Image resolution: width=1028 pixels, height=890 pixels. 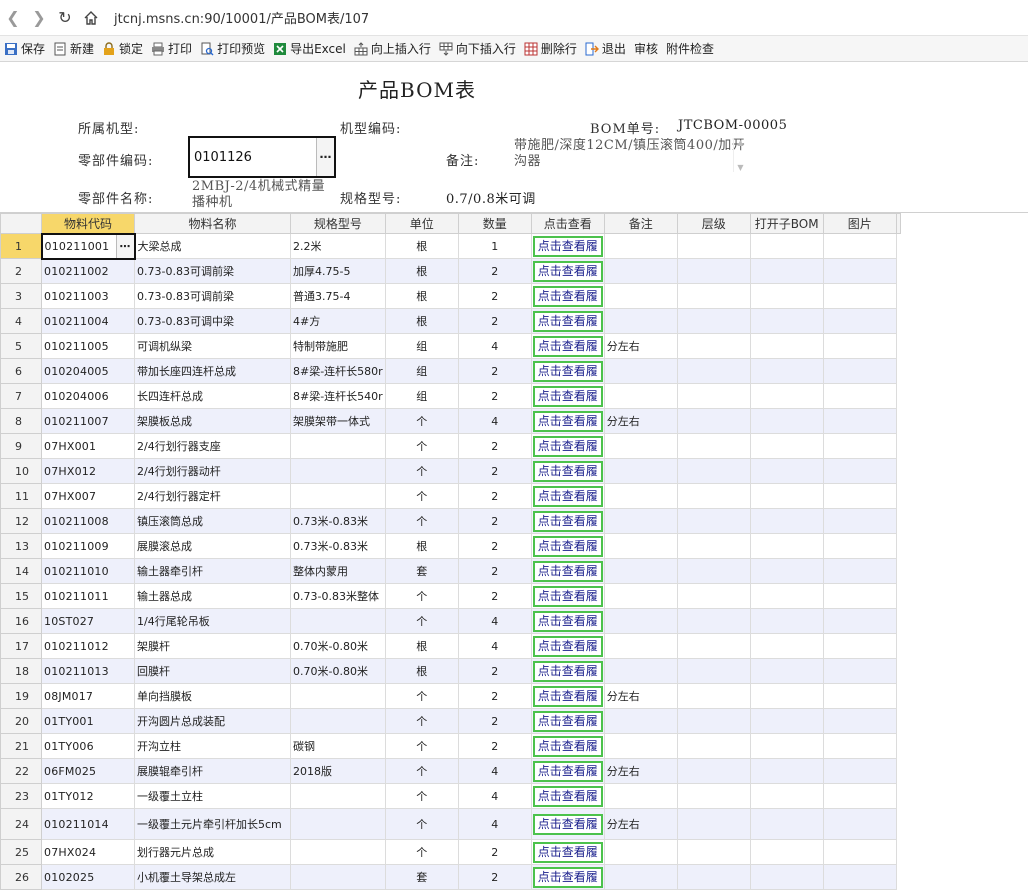 I want to click on cell-name: 镇压滚筒总成, so click(x=212, y=521).